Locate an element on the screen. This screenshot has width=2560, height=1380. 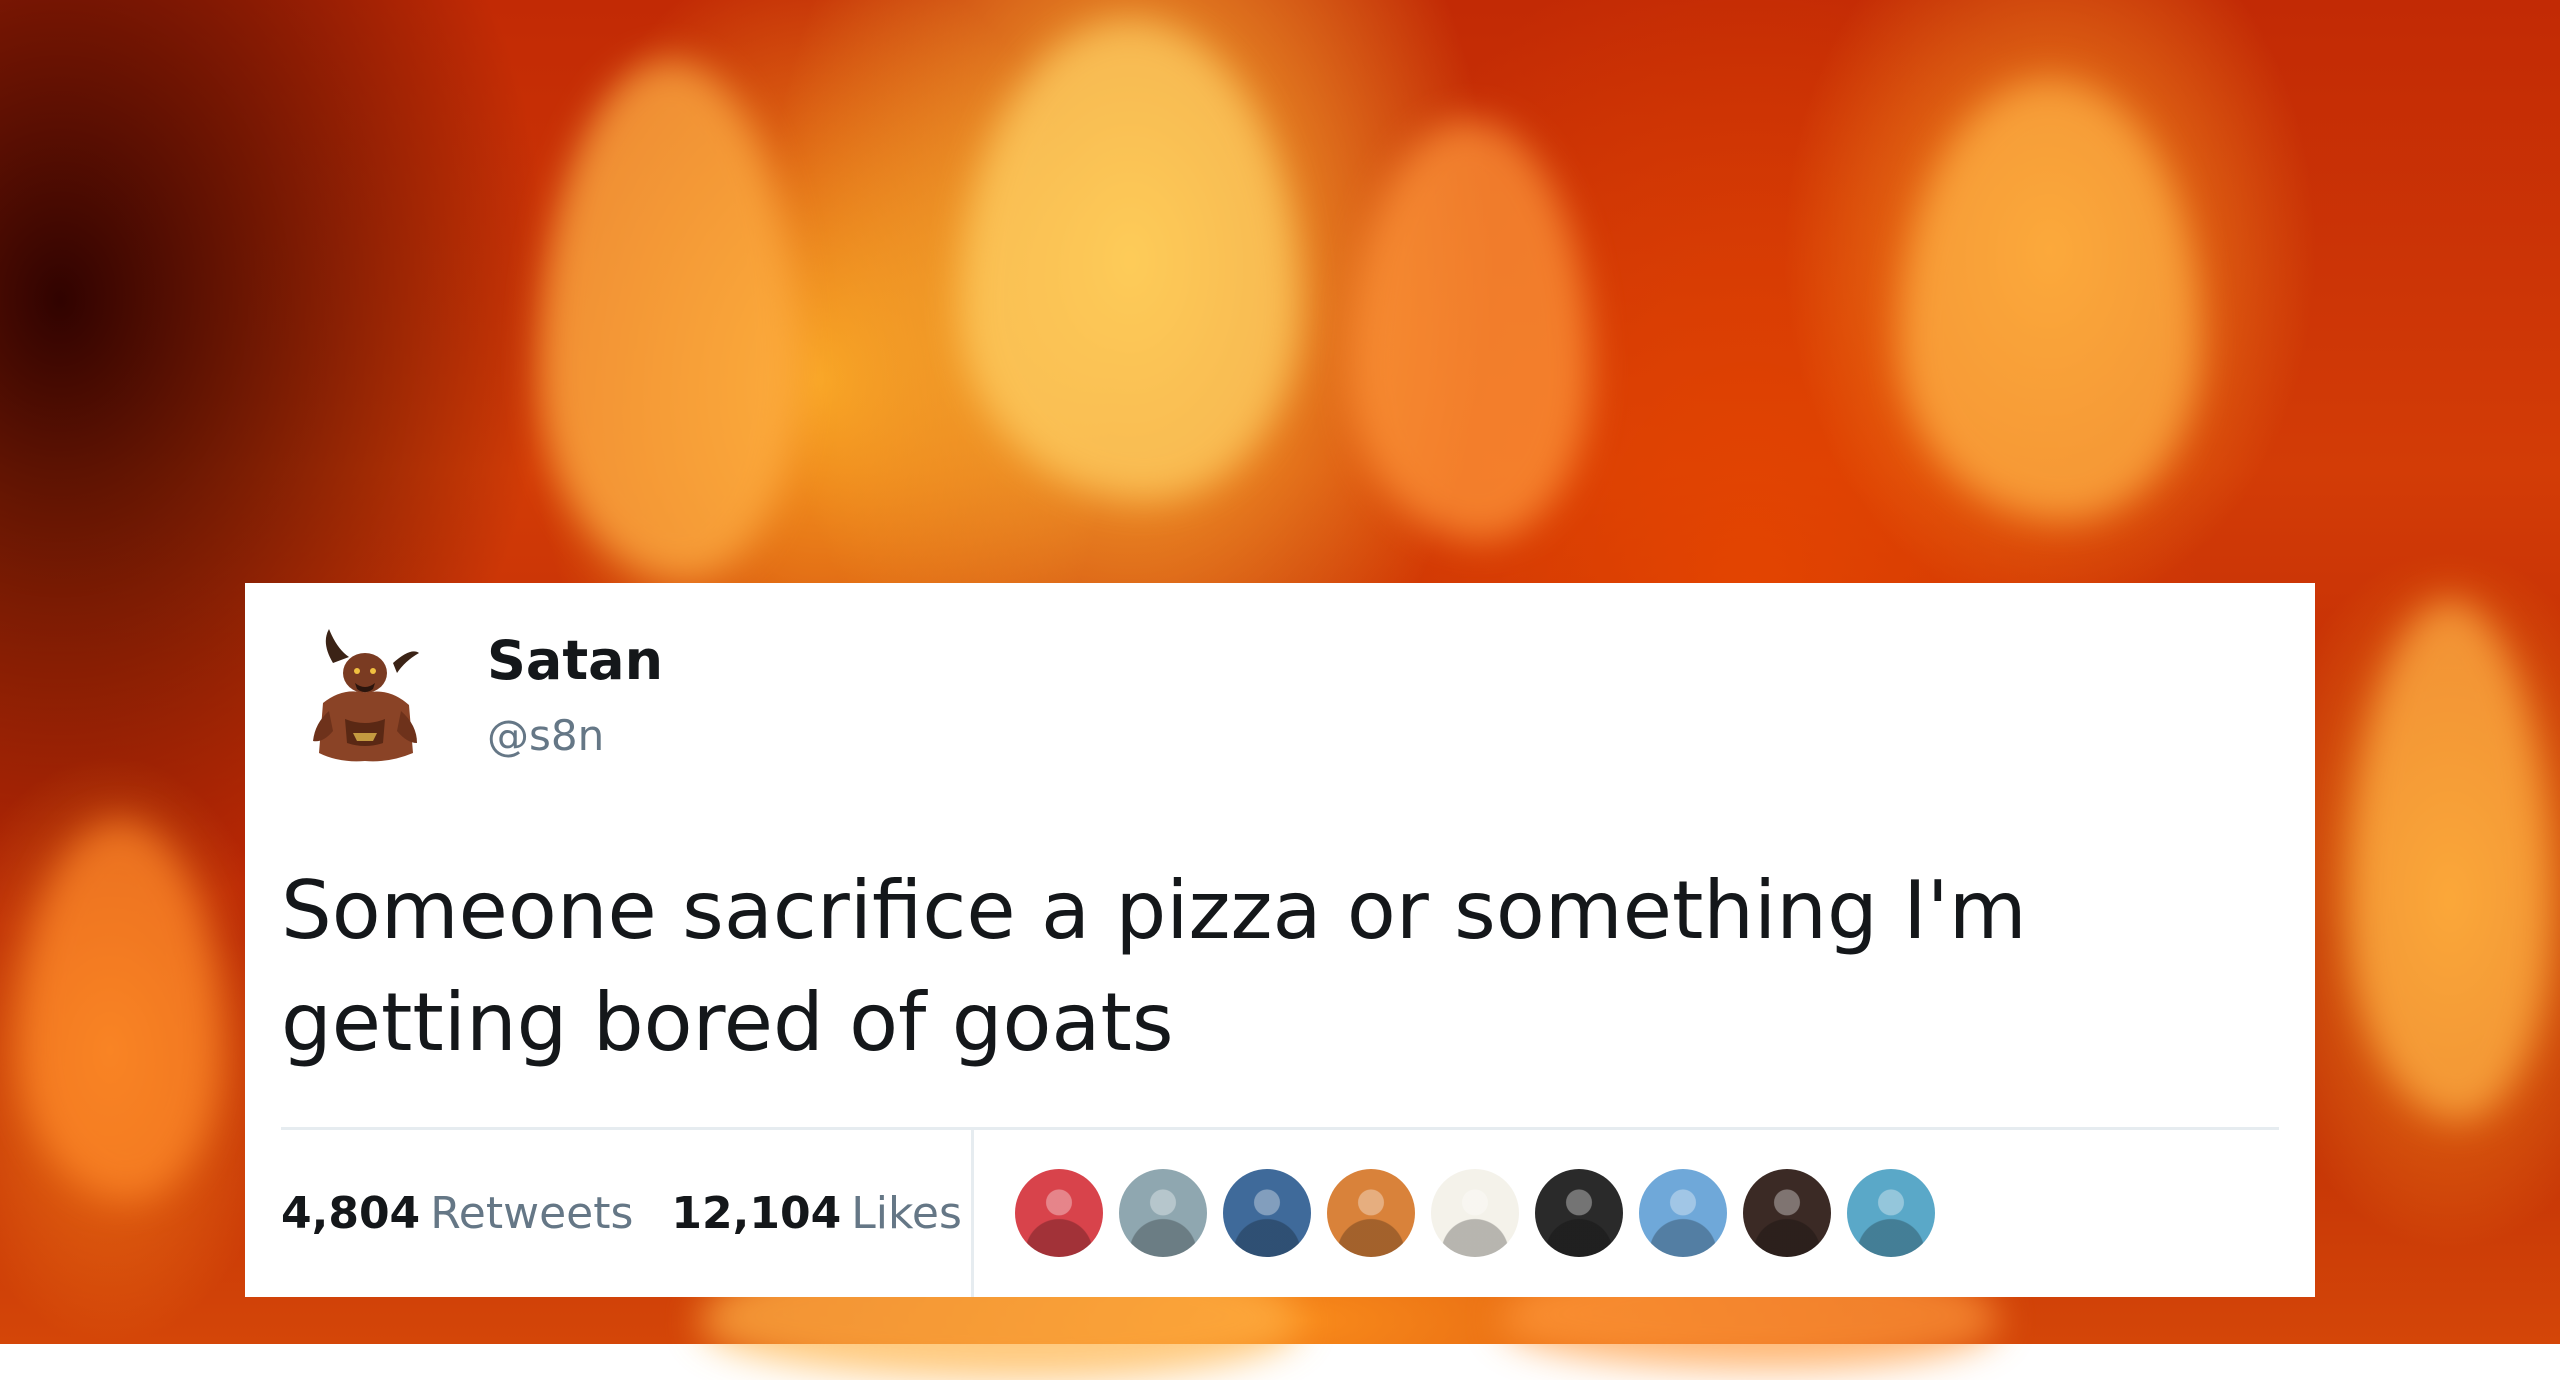
retweets-stat: 4,804 Retweets is located at coordinates (457, 1213).